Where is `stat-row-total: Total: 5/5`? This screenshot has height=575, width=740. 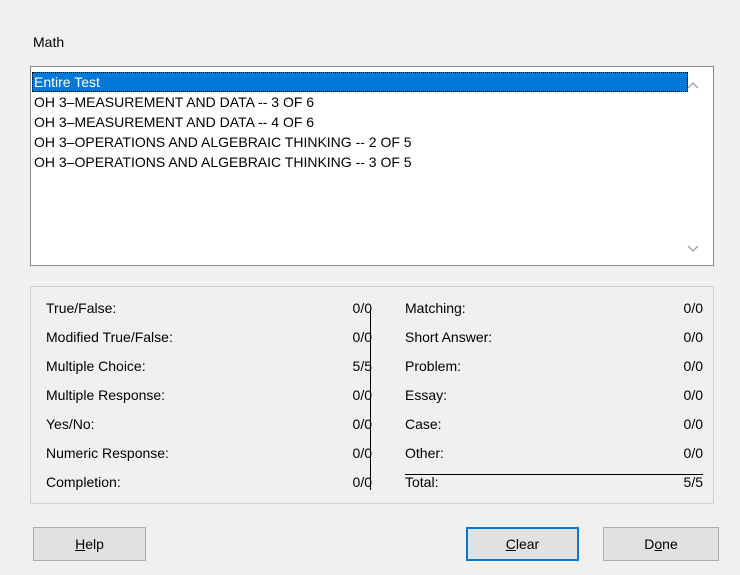
stat-row-total: Total: 5/5 is located at coordinates (554, 482).